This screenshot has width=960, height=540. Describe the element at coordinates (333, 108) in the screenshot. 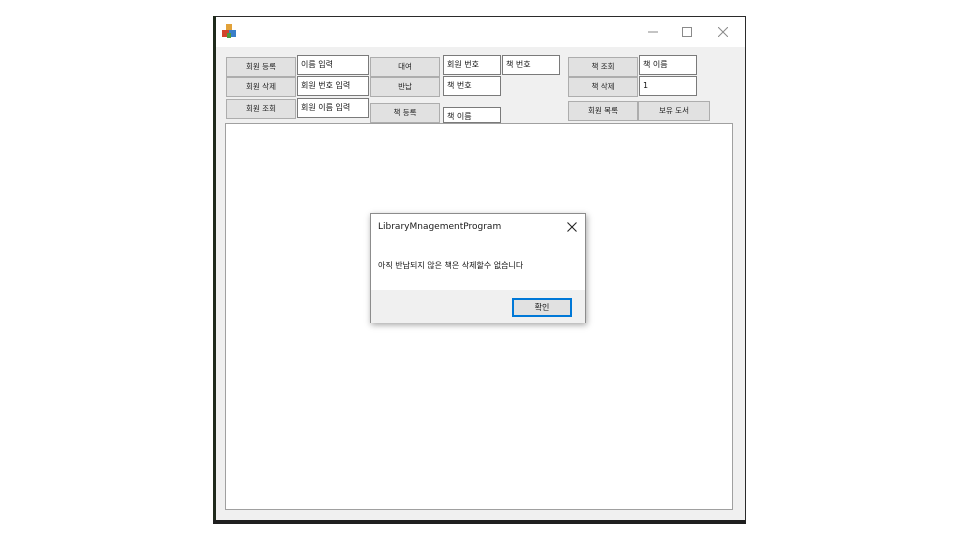

I see `member-name-search-input: 회원 이름 입력` at that location.